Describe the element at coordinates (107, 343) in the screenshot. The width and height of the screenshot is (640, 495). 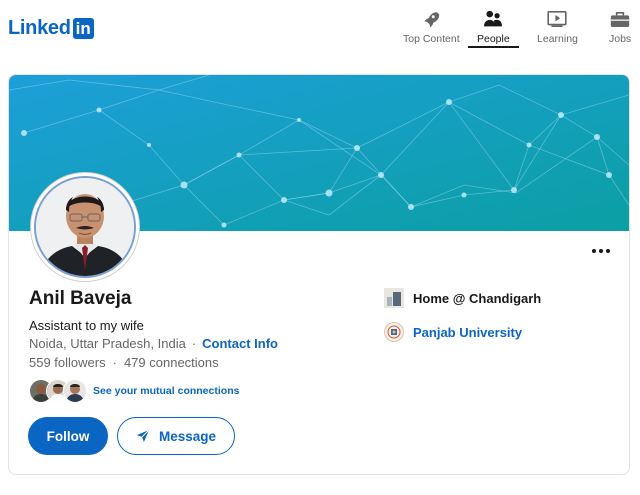
I see `location-text: Noida, Uttar Pradesh, India` at that location.